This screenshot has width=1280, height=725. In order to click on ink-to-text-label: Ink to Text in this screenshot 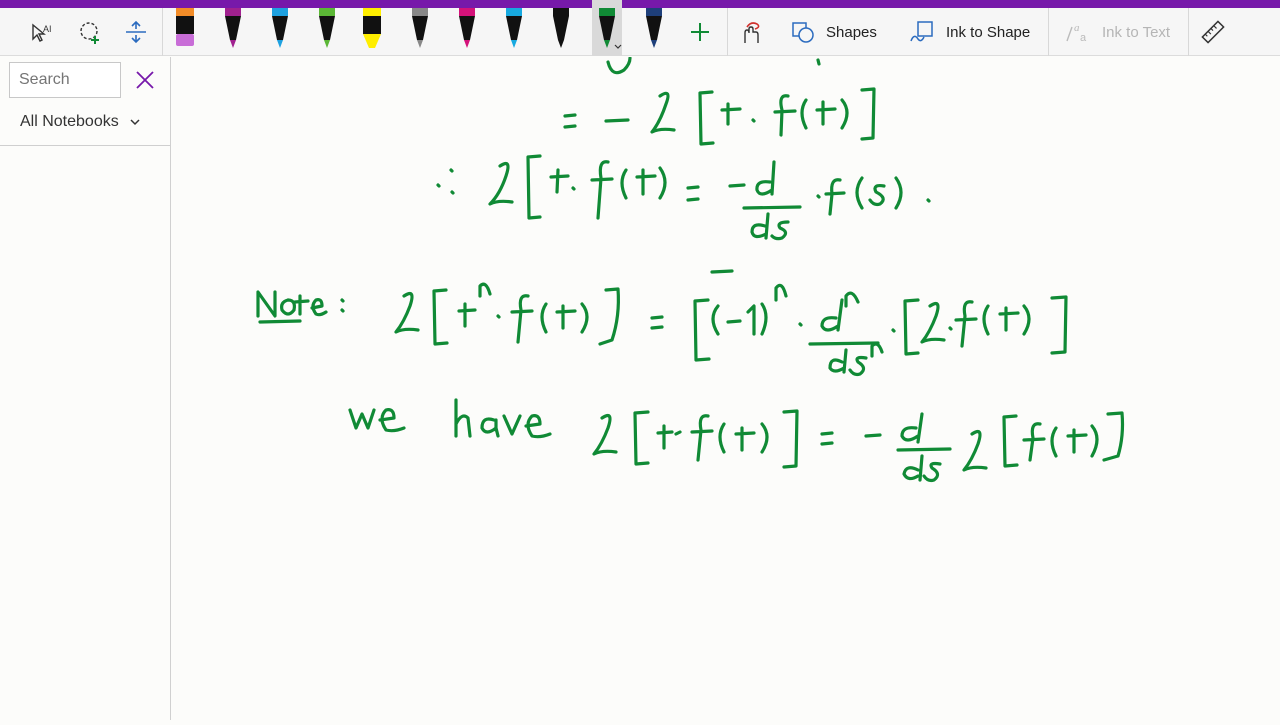, I will do `click(1136, 32)`.